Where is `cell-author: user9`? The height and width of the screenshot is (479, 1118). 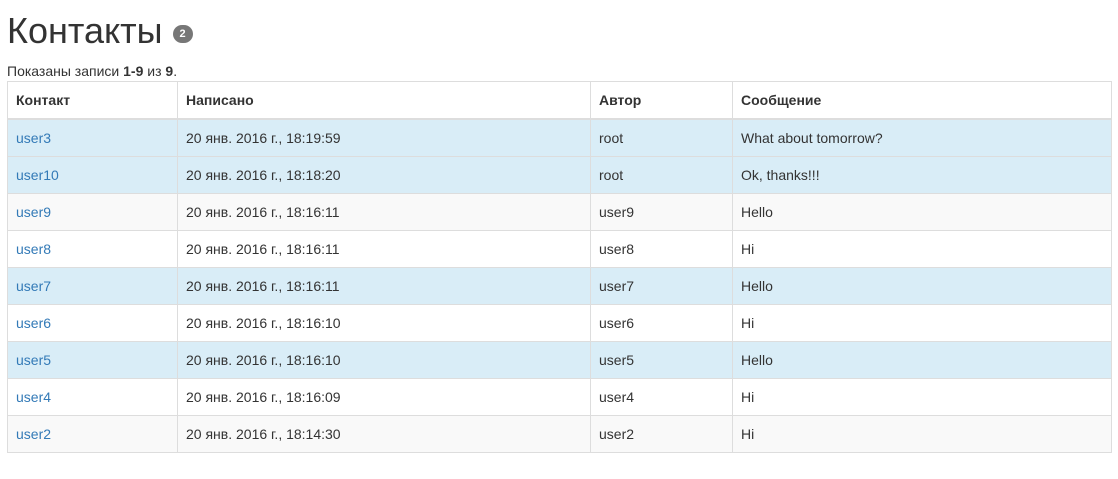
cell-author: user9 is located at coordinates (661, 212).